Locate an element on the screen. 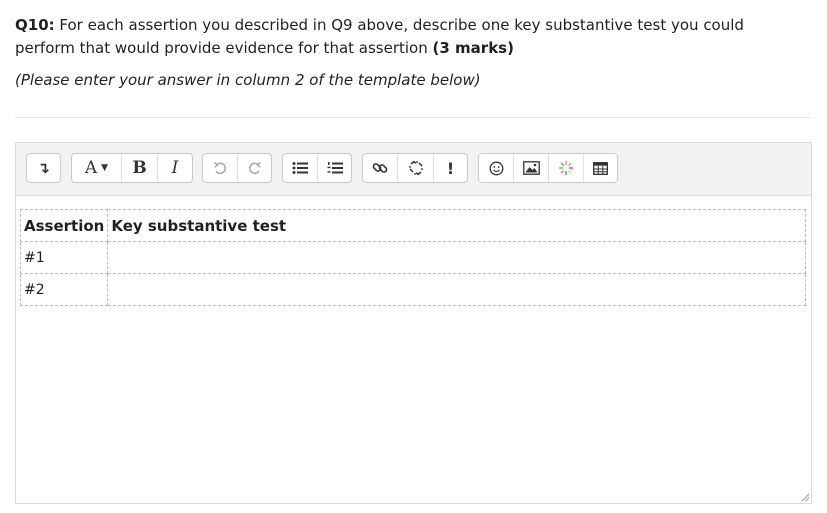  bold-label: B is located at coordinates (139, 168).